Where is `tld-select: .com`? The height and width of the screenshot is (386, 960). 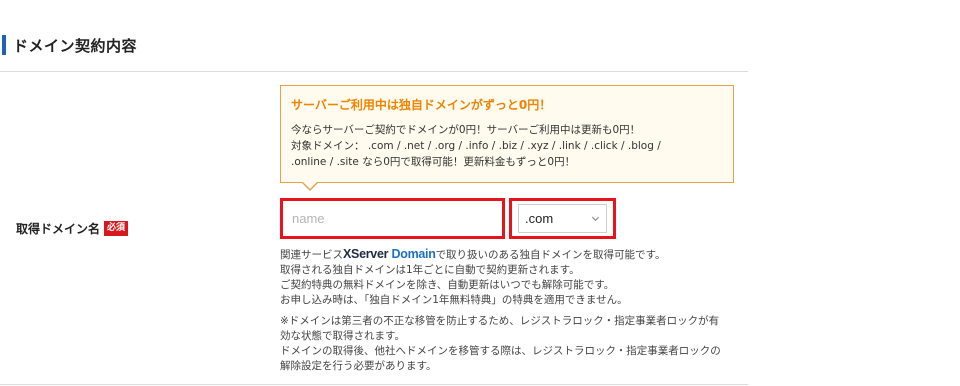
tld-select: .com is located at coordinates (562, 218).